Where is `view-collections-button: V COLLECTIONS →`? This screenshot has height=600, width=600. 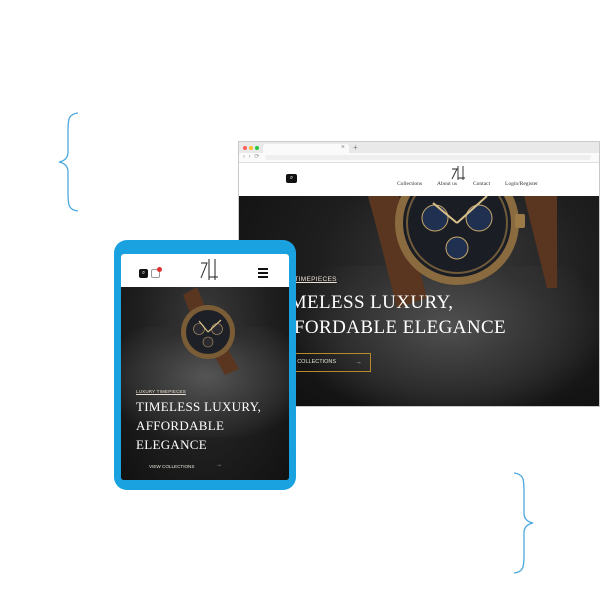
view-collections-button: V COLLECTIONS → is located at coordinates (327, 362).